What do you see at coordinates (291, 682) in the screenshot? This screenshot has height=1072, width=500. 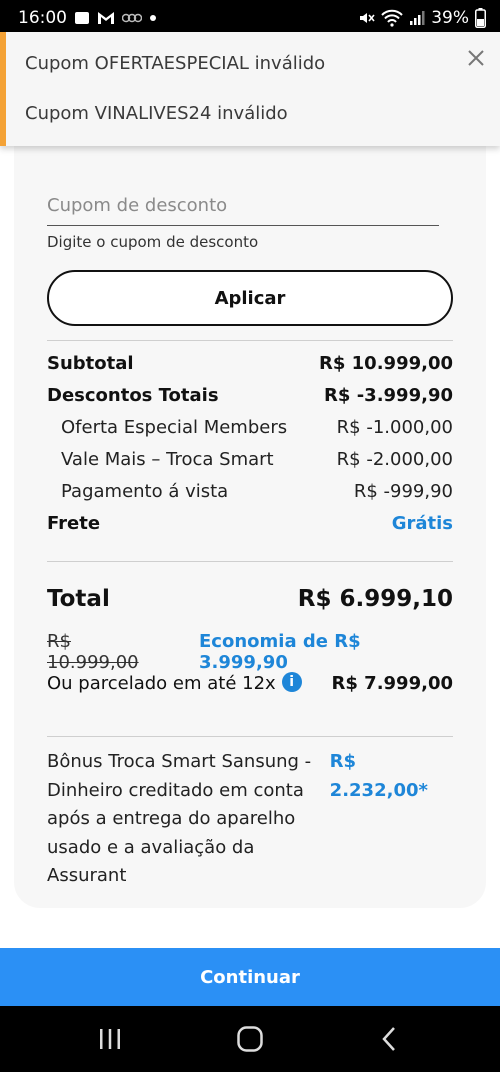 I see `info-icon: i` at bounding box center [291, 682].